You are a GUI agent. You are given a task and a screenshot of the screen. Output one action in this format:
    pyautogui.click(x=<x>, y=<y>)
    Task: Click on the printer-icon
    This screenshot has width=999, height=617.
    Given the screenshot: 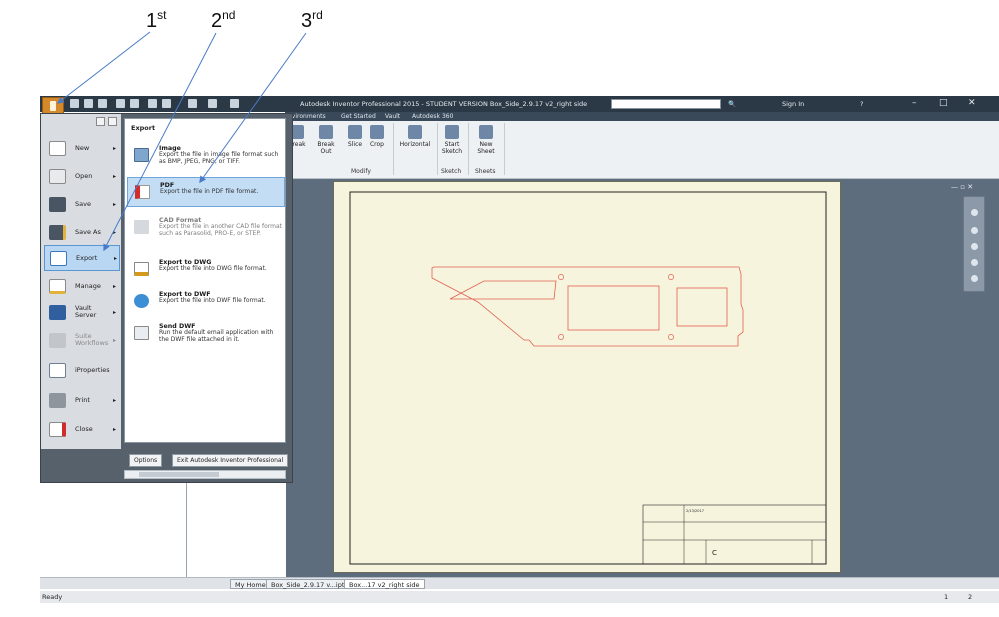 What is the action you would take?
    pyautogui.click(x=57, y=400)
    